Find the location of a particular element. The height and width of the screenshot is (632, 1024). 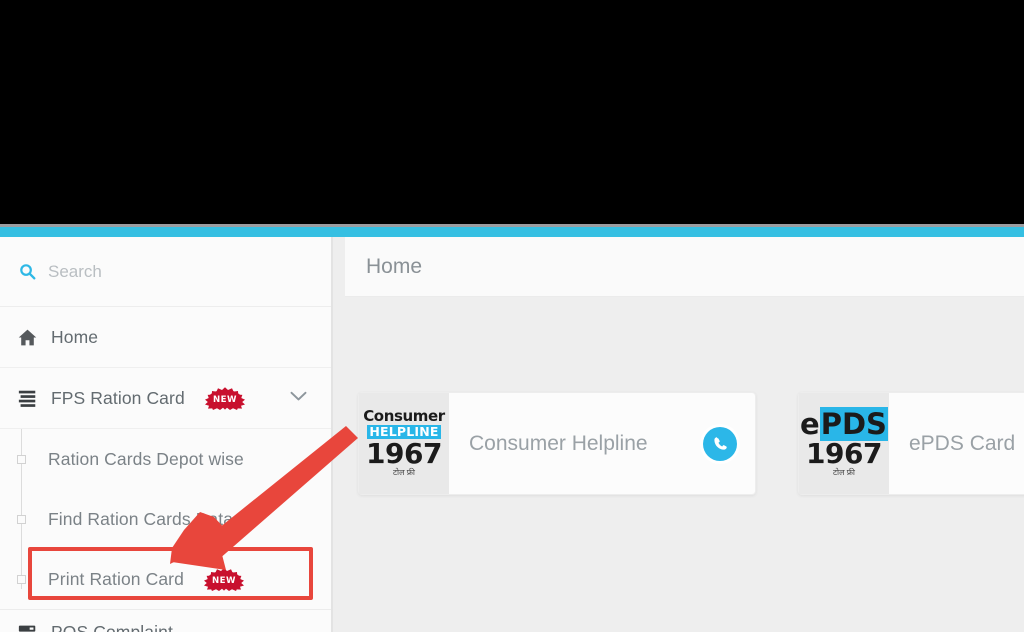

consumer-helpline-logo: Consumer HELPLINE 1967 टोल फ्री is located at coordinates (404, 443).